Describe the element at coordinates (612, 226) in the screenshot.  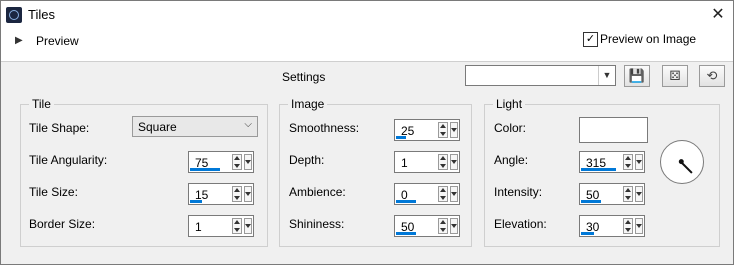
I see `elevation-spinner: 30` at that location.